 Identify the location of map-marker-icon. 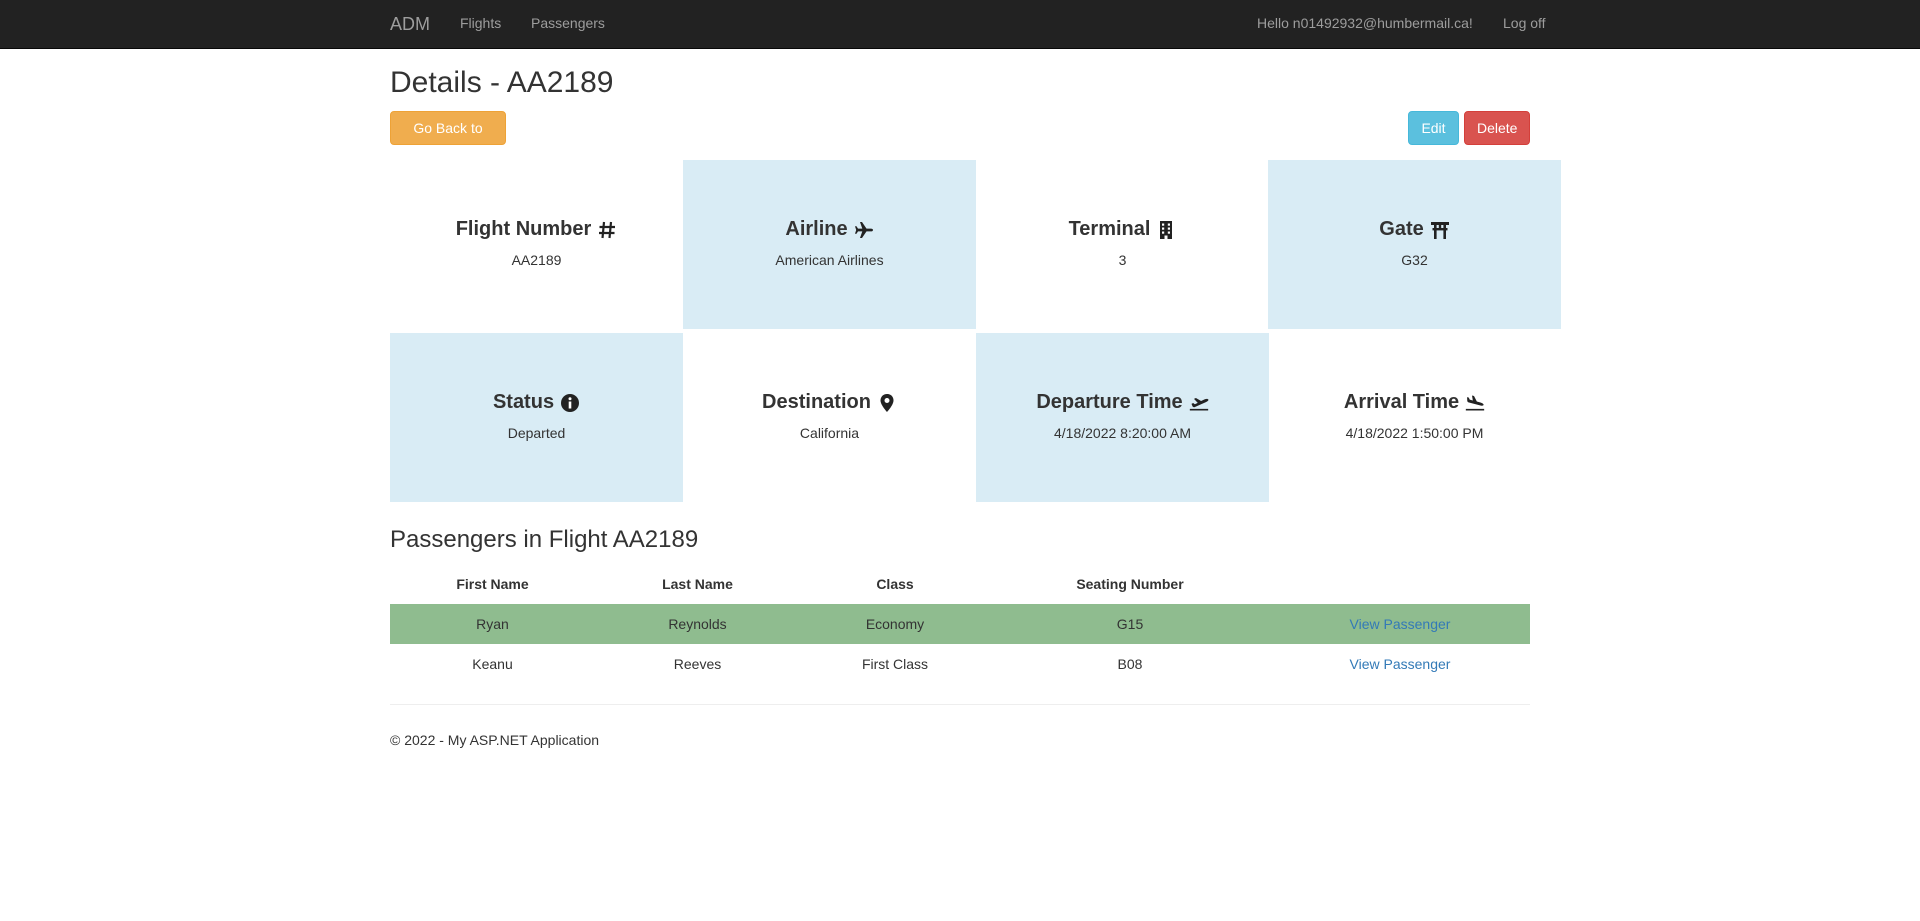
(887, 403).